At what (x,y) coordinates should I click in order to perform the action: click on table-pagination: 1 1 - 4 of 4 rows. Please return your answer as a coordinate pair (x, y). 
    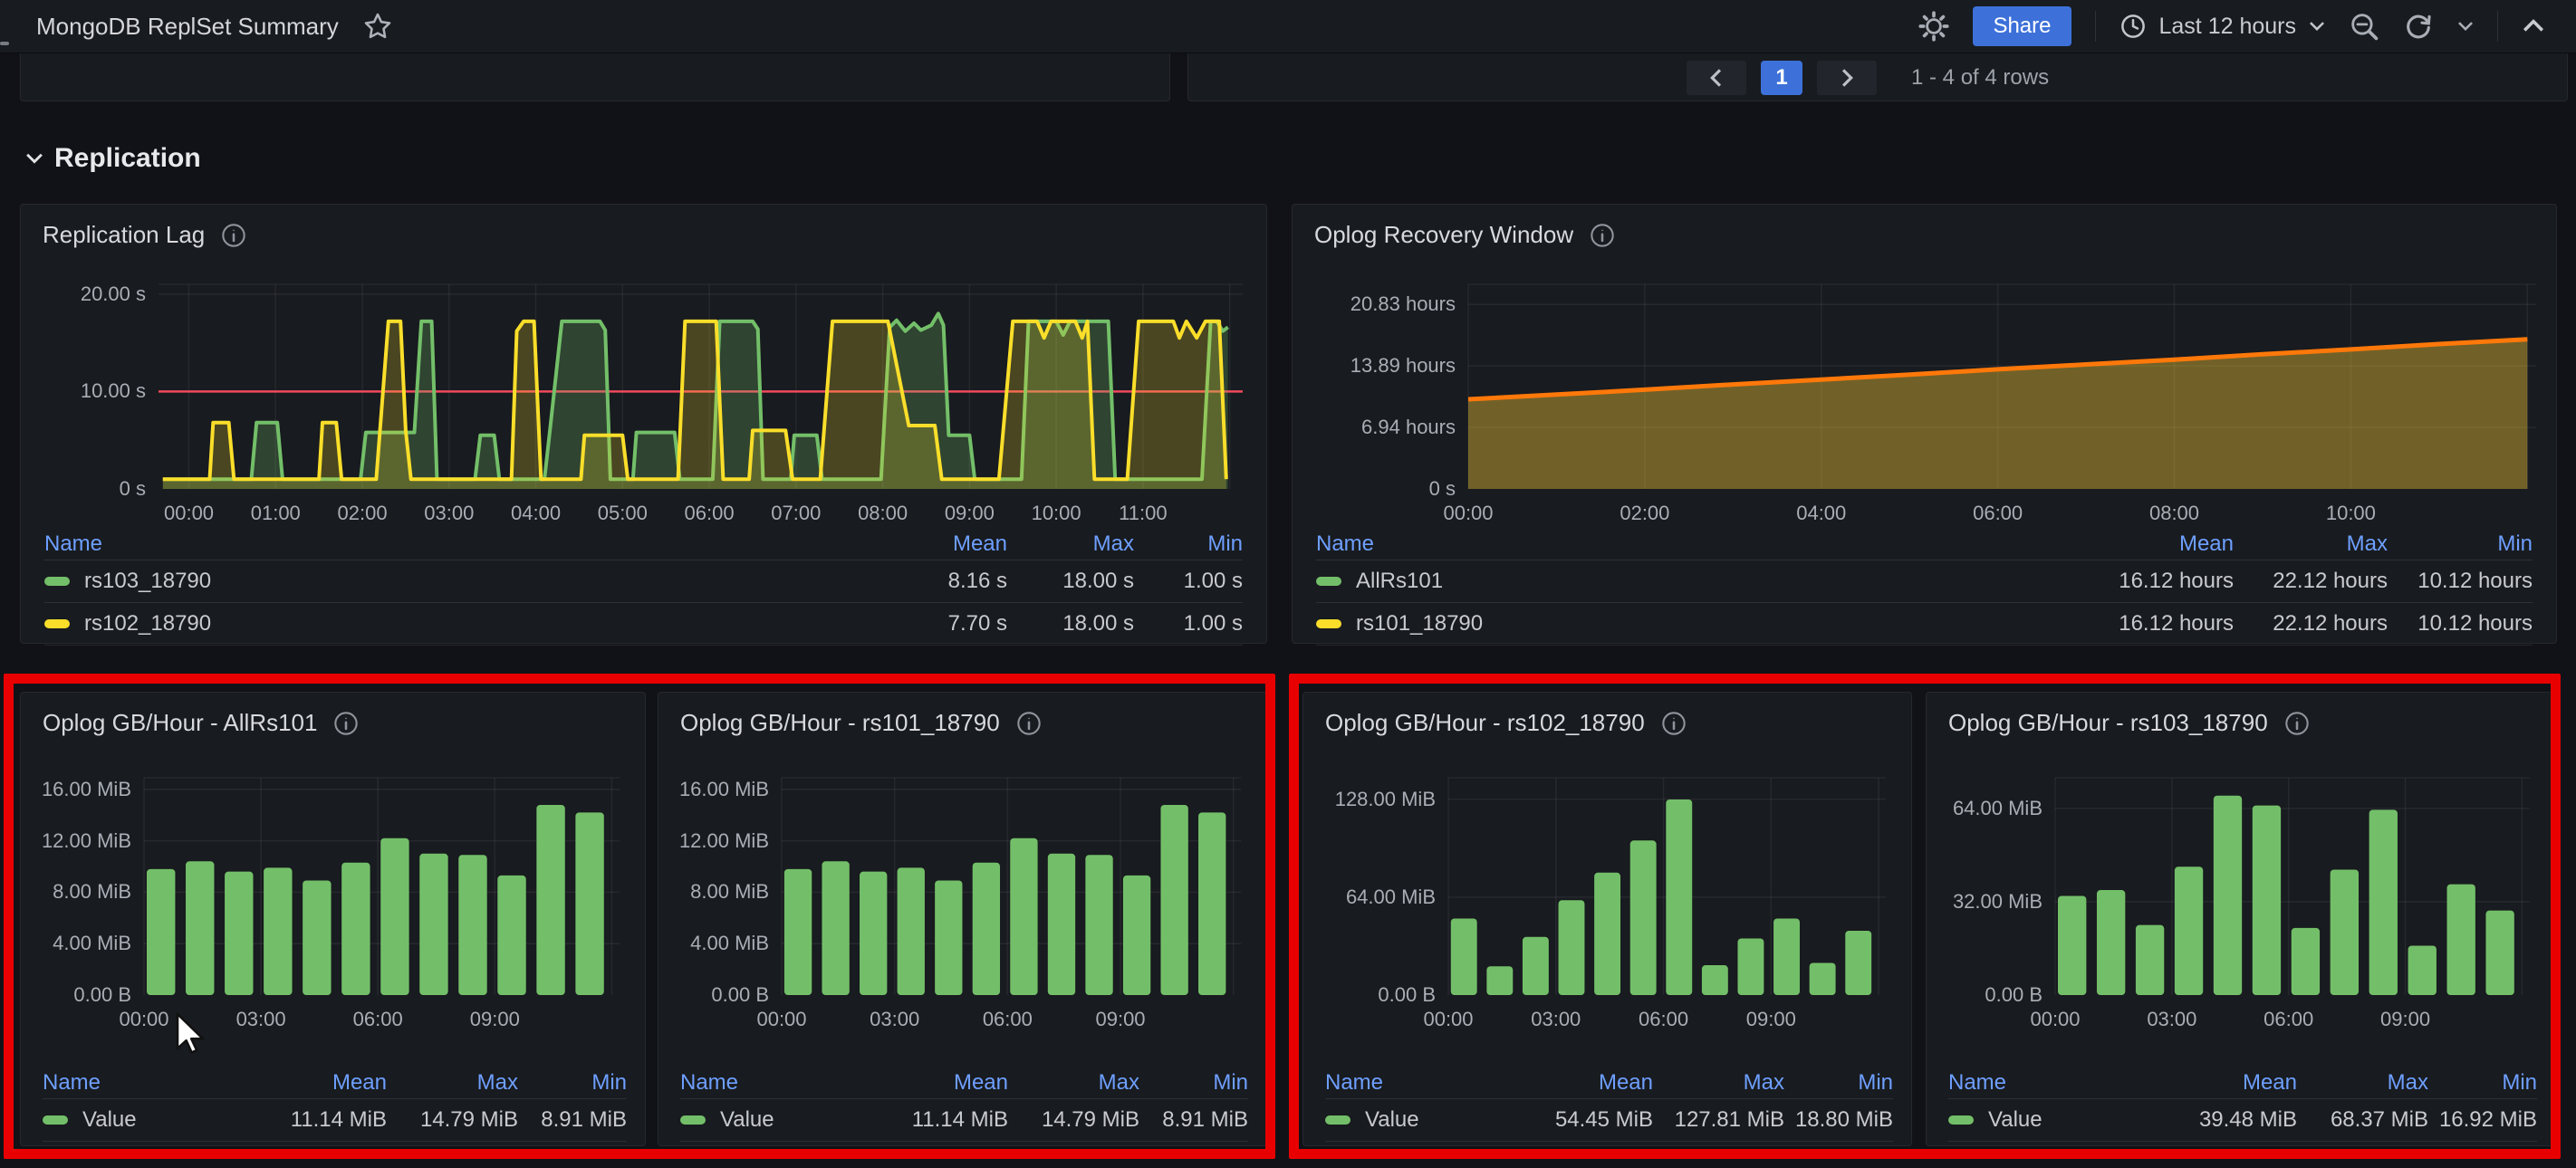
    Looking at the image, I should click on (1868, 78).